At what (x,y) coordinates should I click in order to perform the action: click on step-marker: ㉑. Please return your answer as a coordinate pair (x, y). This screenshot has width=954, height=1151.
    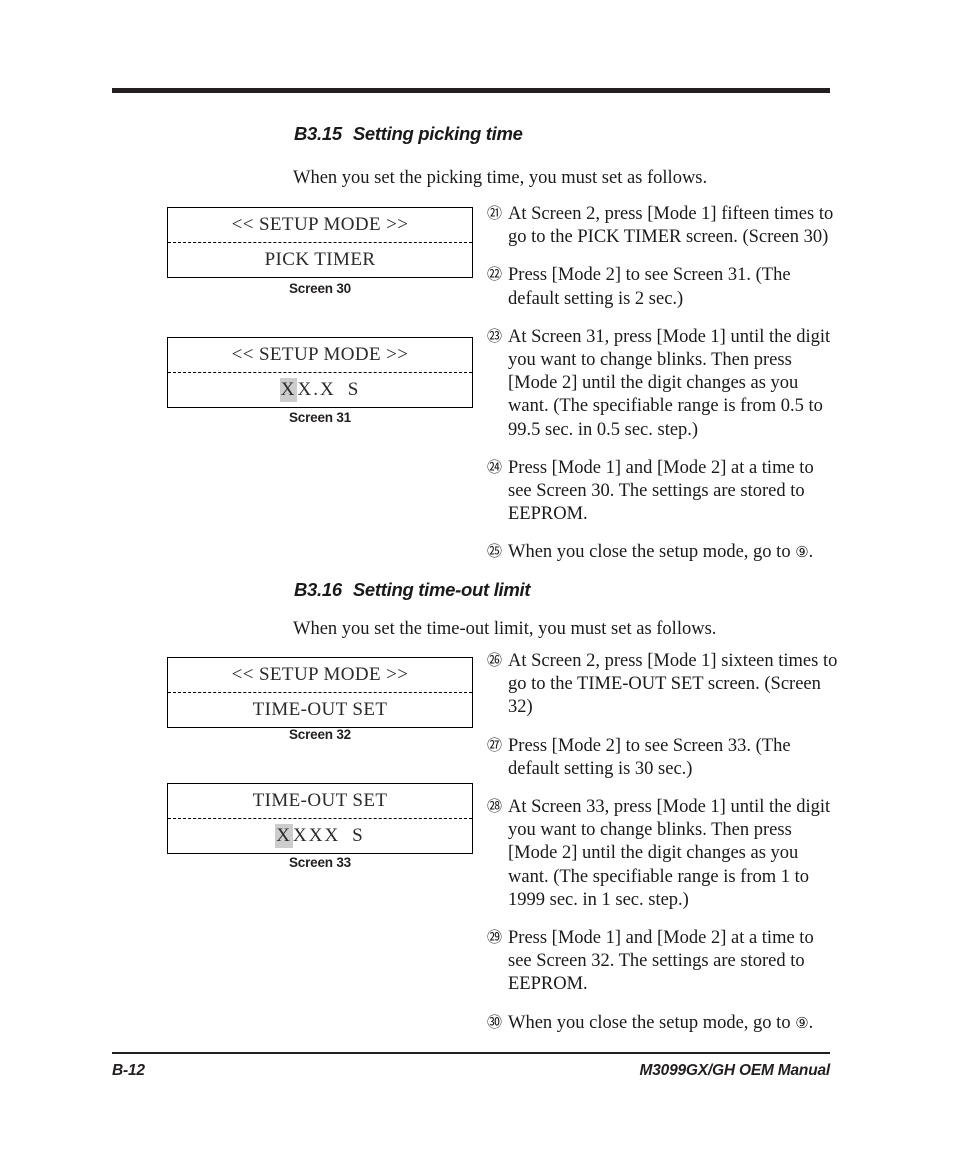
    Looking at the image, I should click on (495, 214).